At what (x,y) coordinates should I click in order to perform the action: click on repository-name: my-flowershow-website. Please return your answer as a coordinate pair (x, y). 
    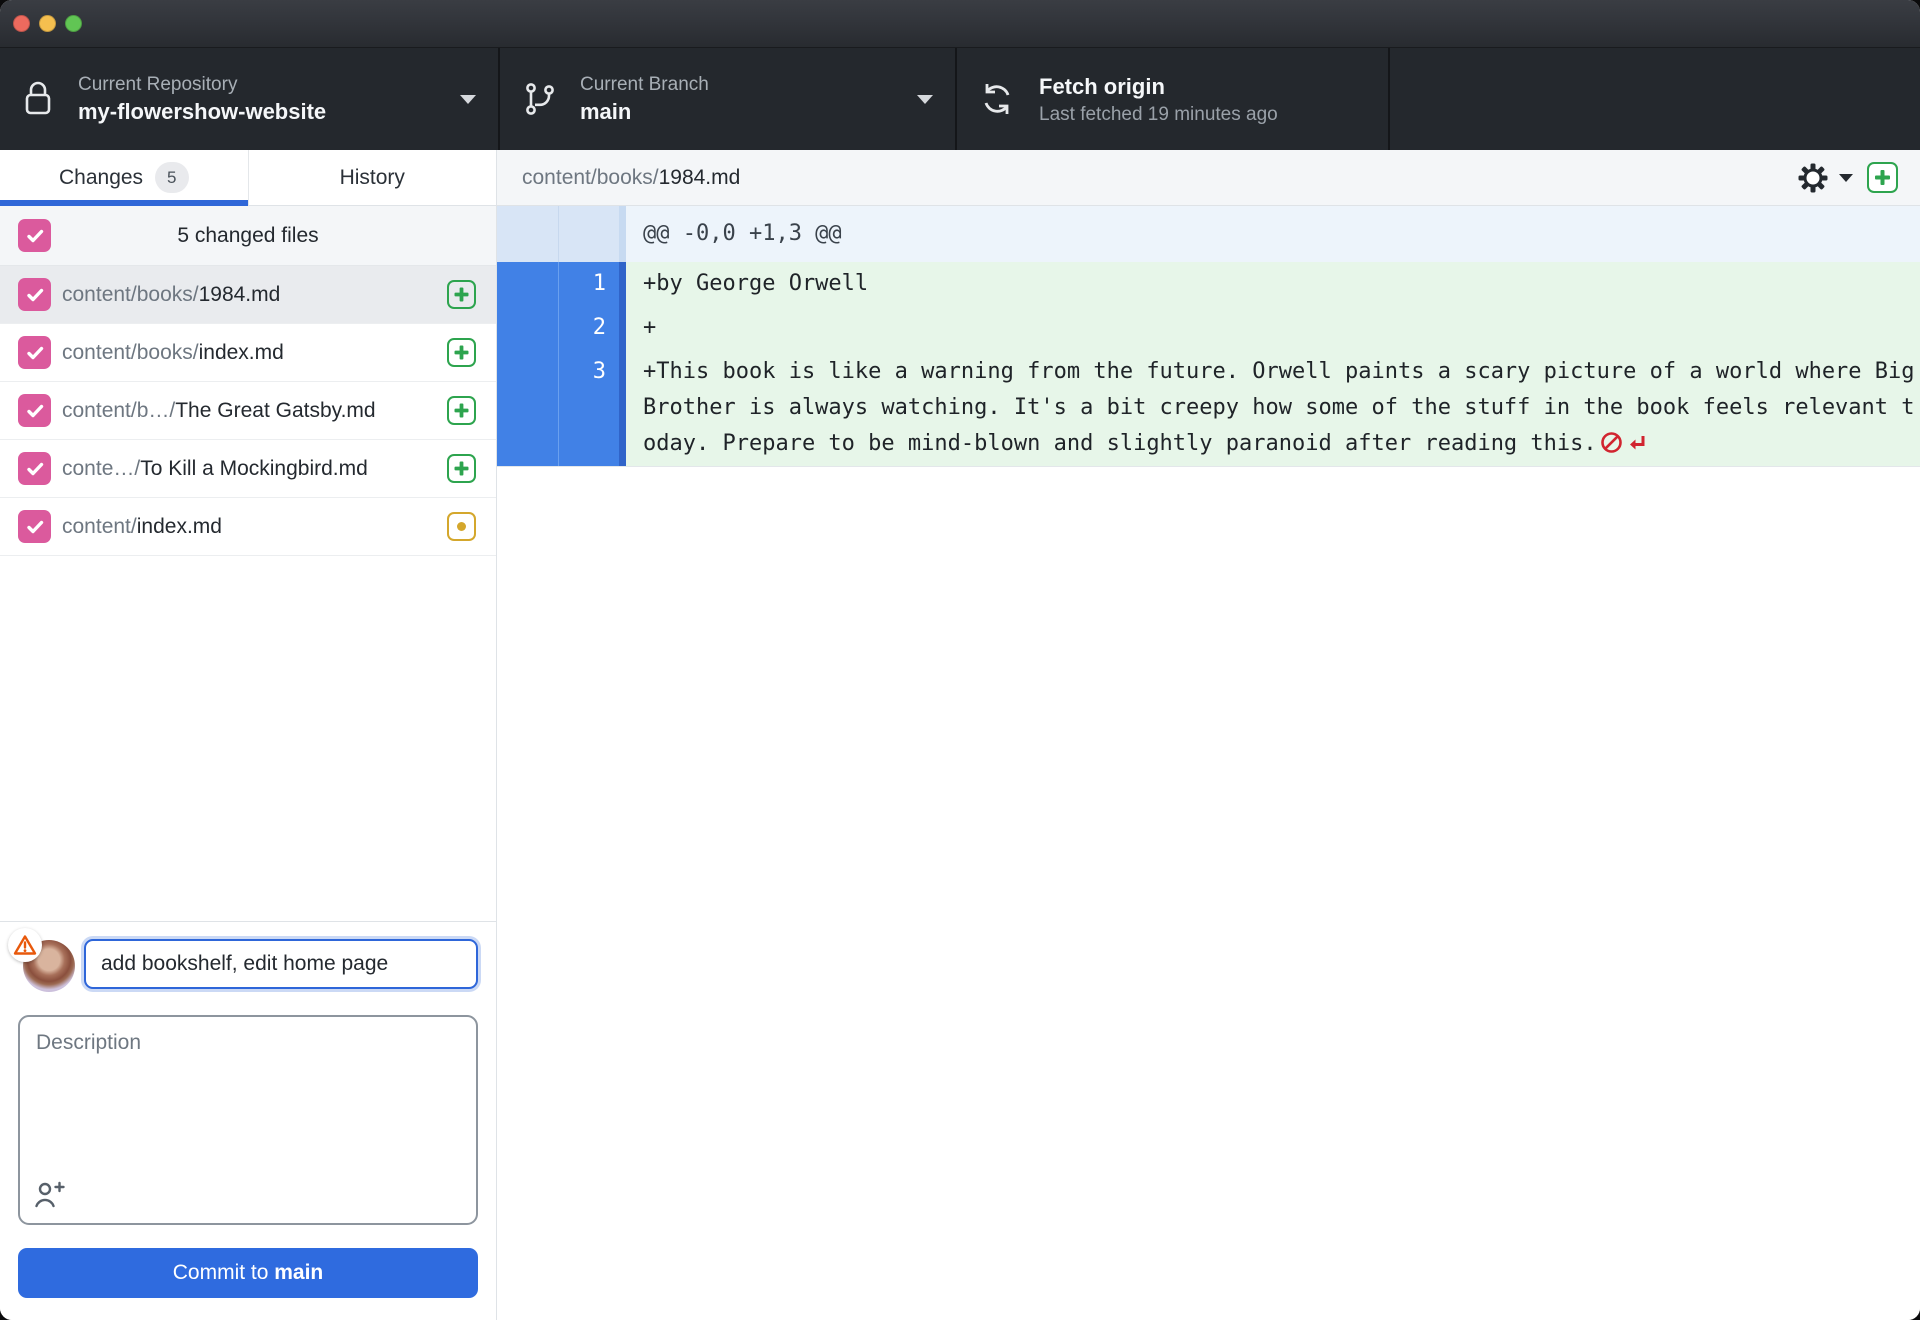
    Looking at the image, I should click on (202, 111).